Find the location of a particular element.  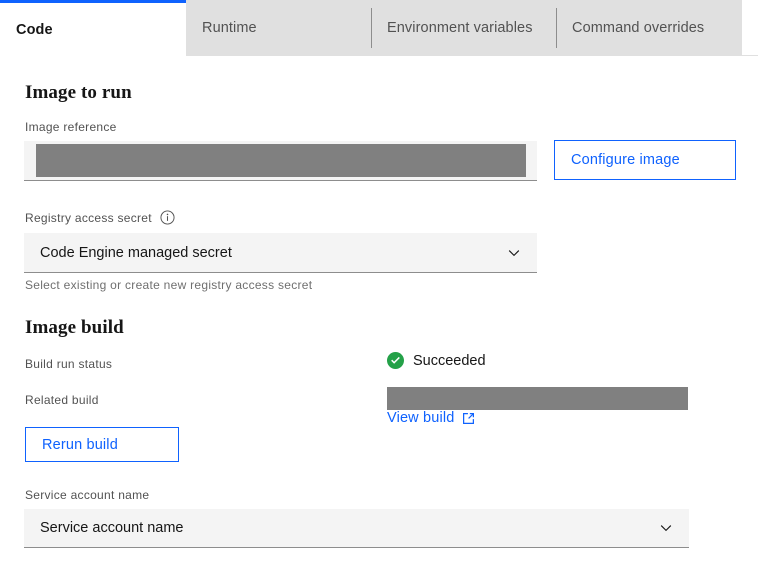

service-account-name-value: Service account name is located at coordinates (112, 528).